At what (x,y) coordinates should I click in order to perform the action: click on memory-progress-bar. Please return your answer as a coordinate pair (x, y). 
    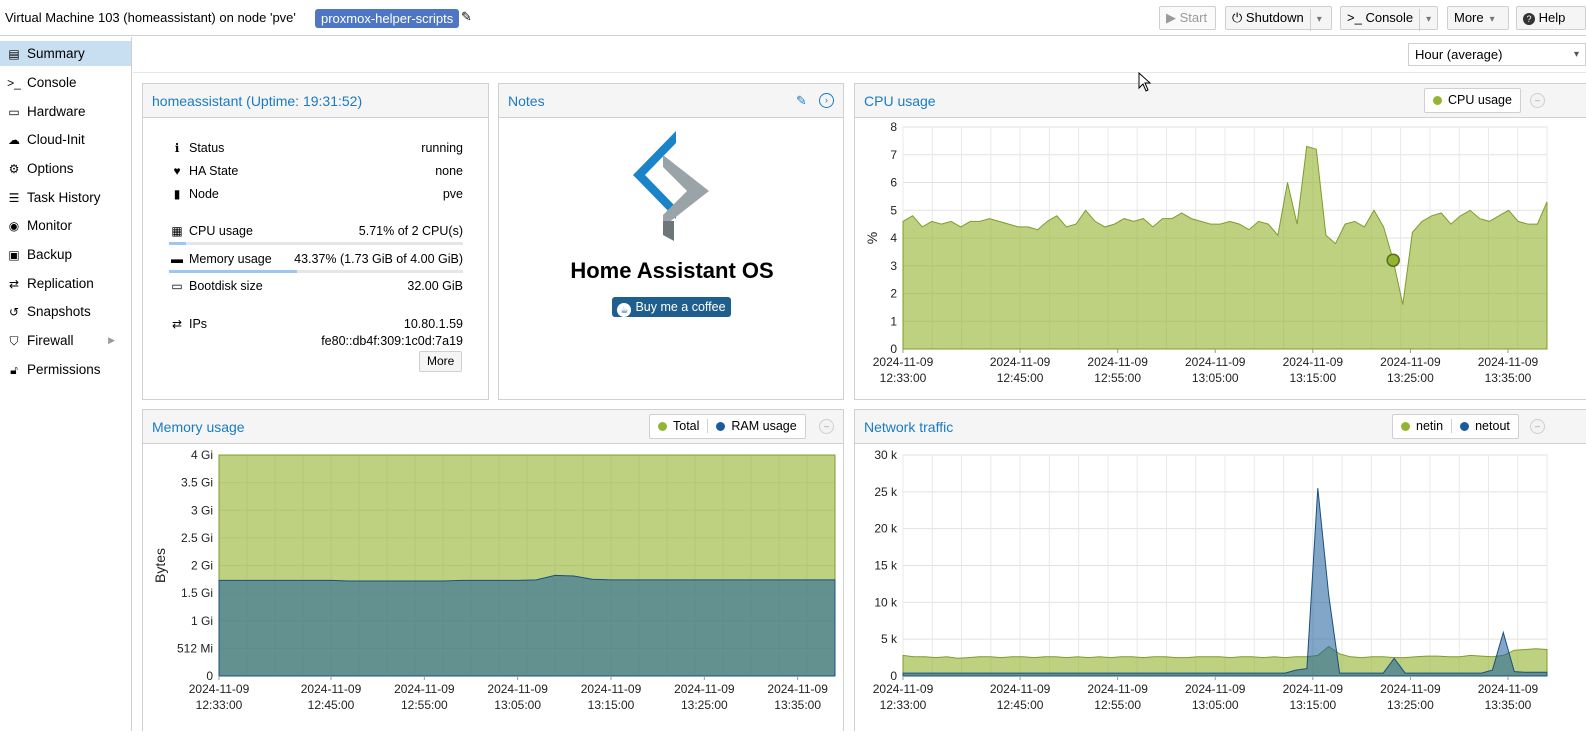
    Looking at the image, I should click on (316, 271).